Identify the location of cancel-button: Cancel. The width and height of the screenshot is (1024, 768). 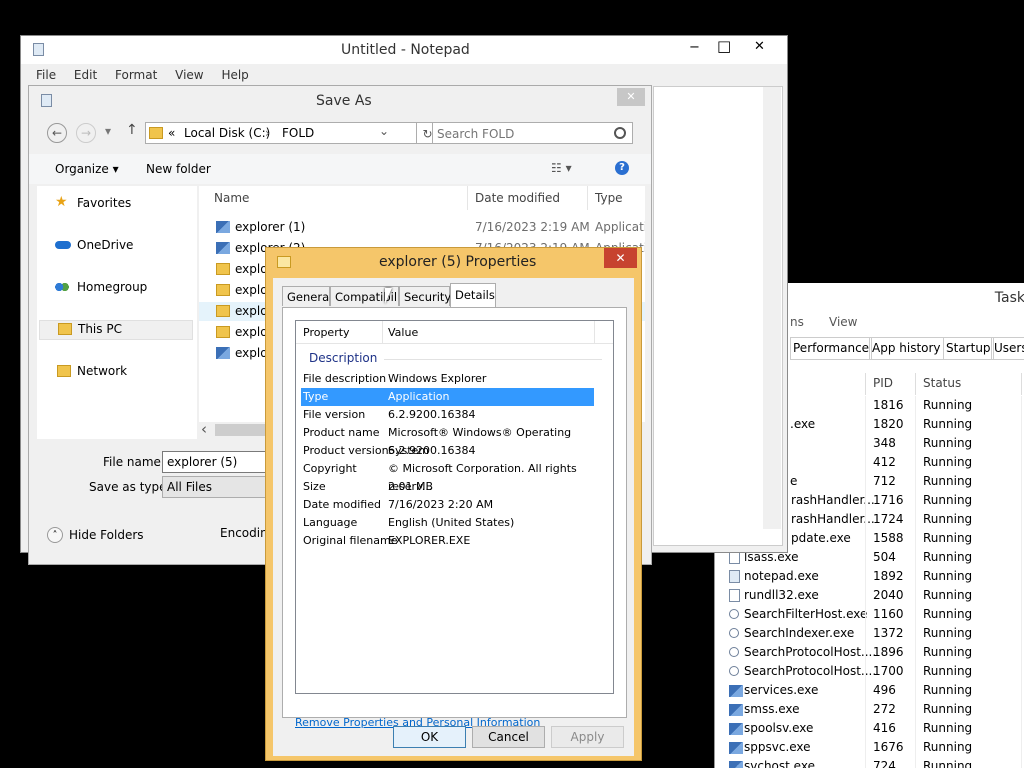
(508, 737).